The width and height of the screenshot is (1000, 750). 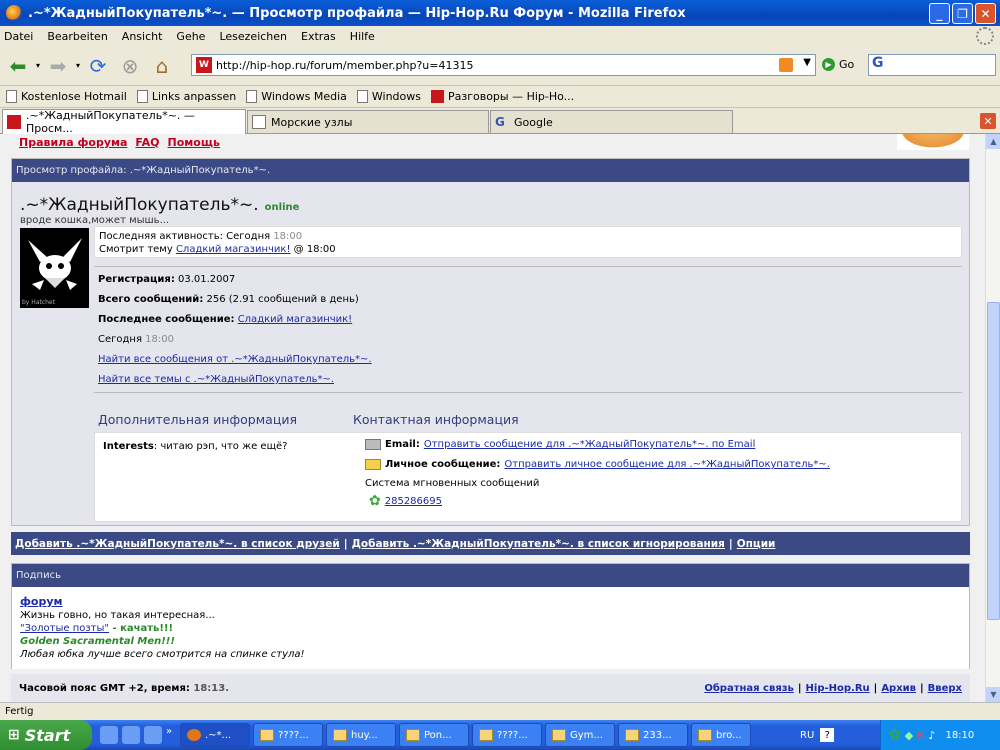 I want to click on last-post-time: 18:00, so click(x=159, y=339).